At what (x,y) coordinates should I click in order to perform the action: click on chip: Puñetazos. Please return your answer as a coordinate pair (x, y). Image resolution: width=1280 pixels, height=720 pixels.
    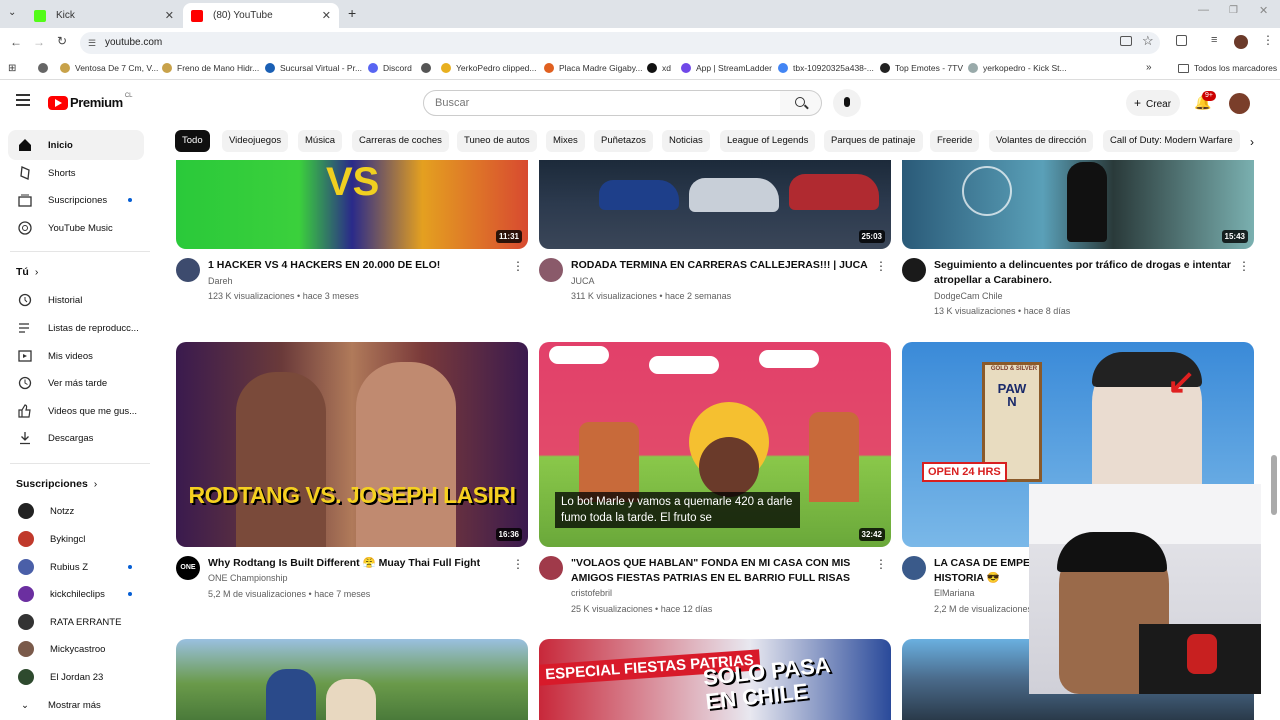
    Looking at the image, I should click on (623, 141).